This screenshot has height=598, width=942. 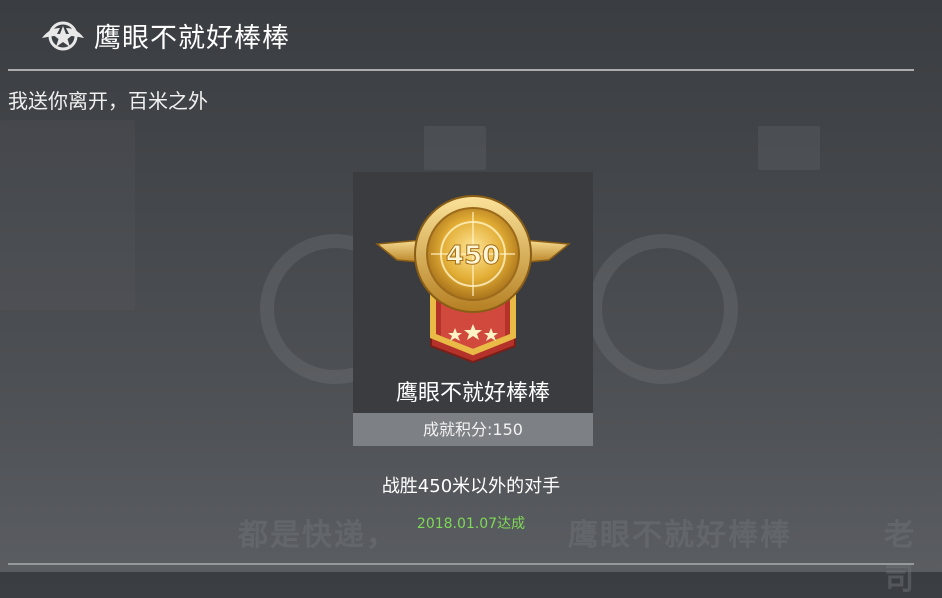 I want to click on medal-card: 450 鹰眼不就好棒棒 成就积分:150, so click(x=473, y=309).